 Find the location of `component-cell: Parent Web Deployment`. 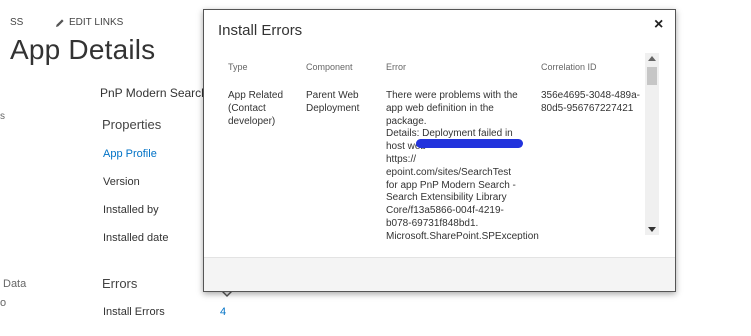

component-cell: Parent Web Deployment is located at coordinates (332, 103).